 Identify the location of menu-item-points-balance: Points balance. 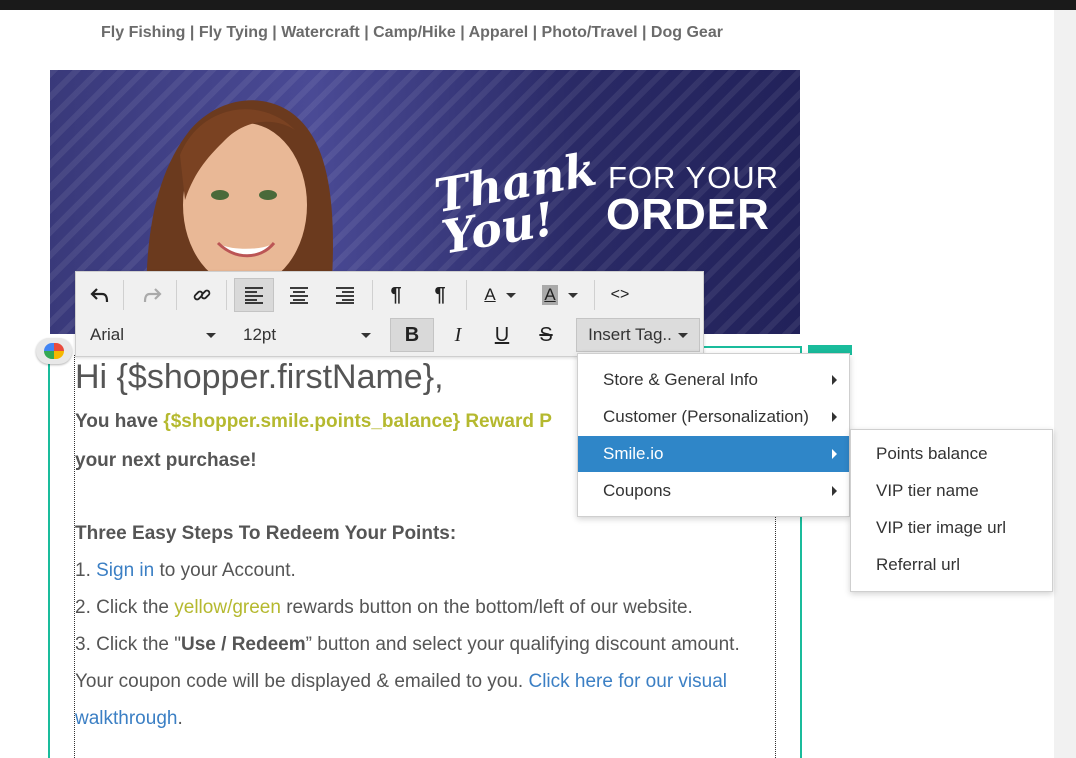
(951, 454).